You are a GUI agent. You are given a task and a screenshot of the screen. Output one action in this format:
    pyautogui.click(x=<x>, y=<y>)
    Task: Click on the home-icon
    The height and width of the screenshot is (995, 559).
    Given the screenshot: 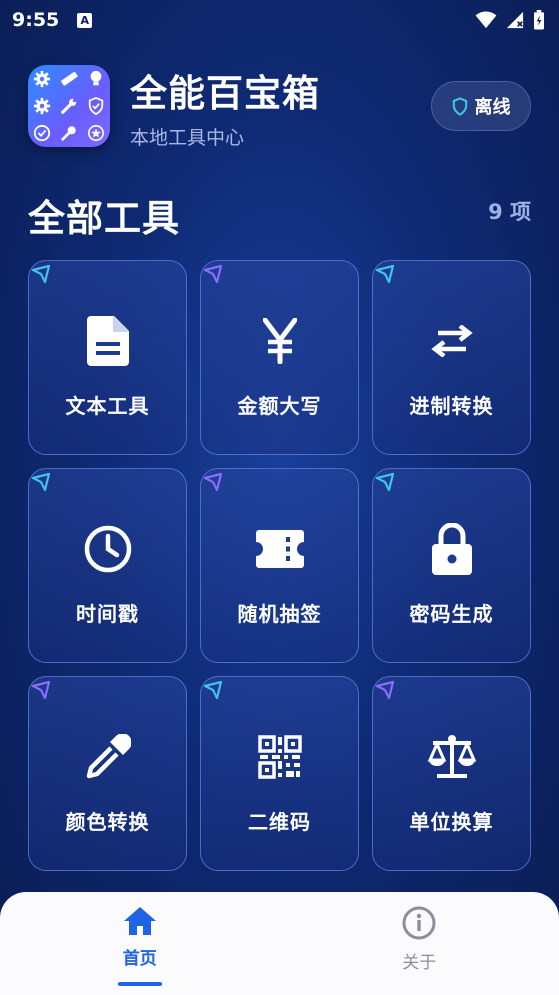 What is the action you would take?
    pyautogui.click(x=139, y=921)
    